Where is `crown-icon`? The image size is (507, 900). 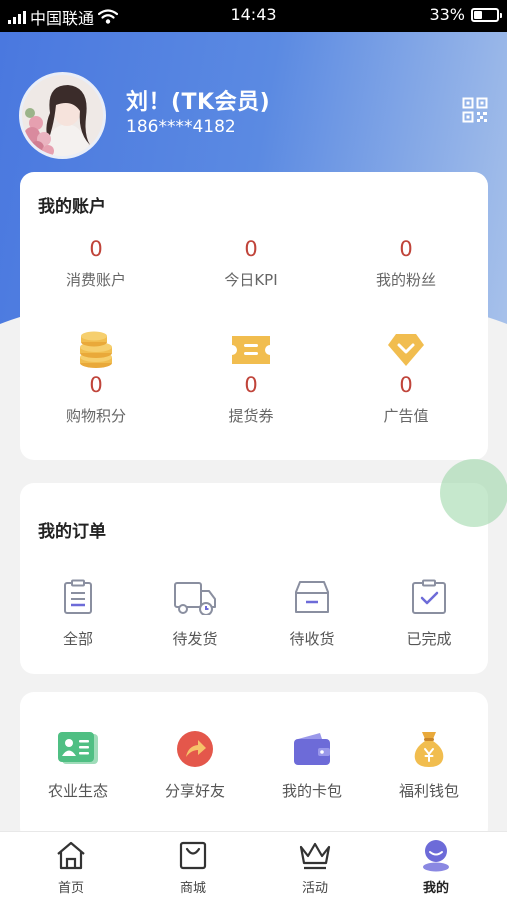 crown-icon is located at coordinates (315, 856).